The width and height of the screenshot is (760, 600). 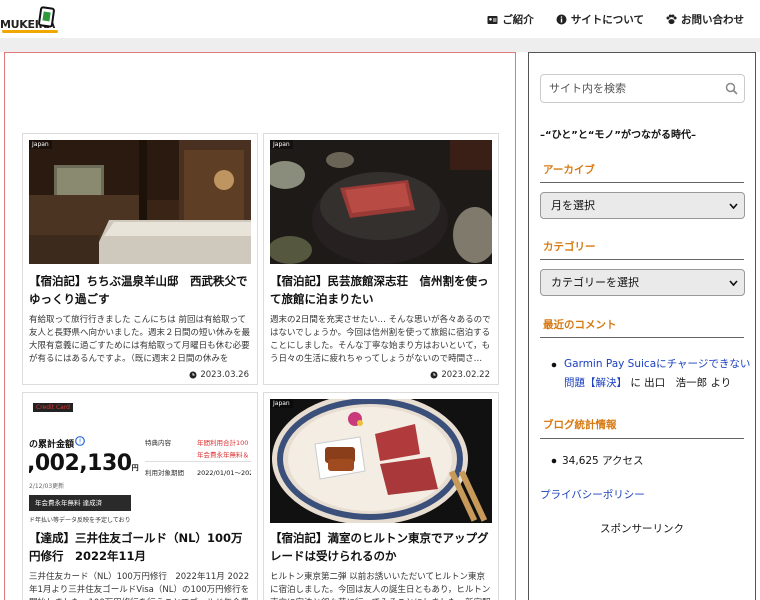 I want to click on img-total-unit: 円, so click(x=135, y=468).